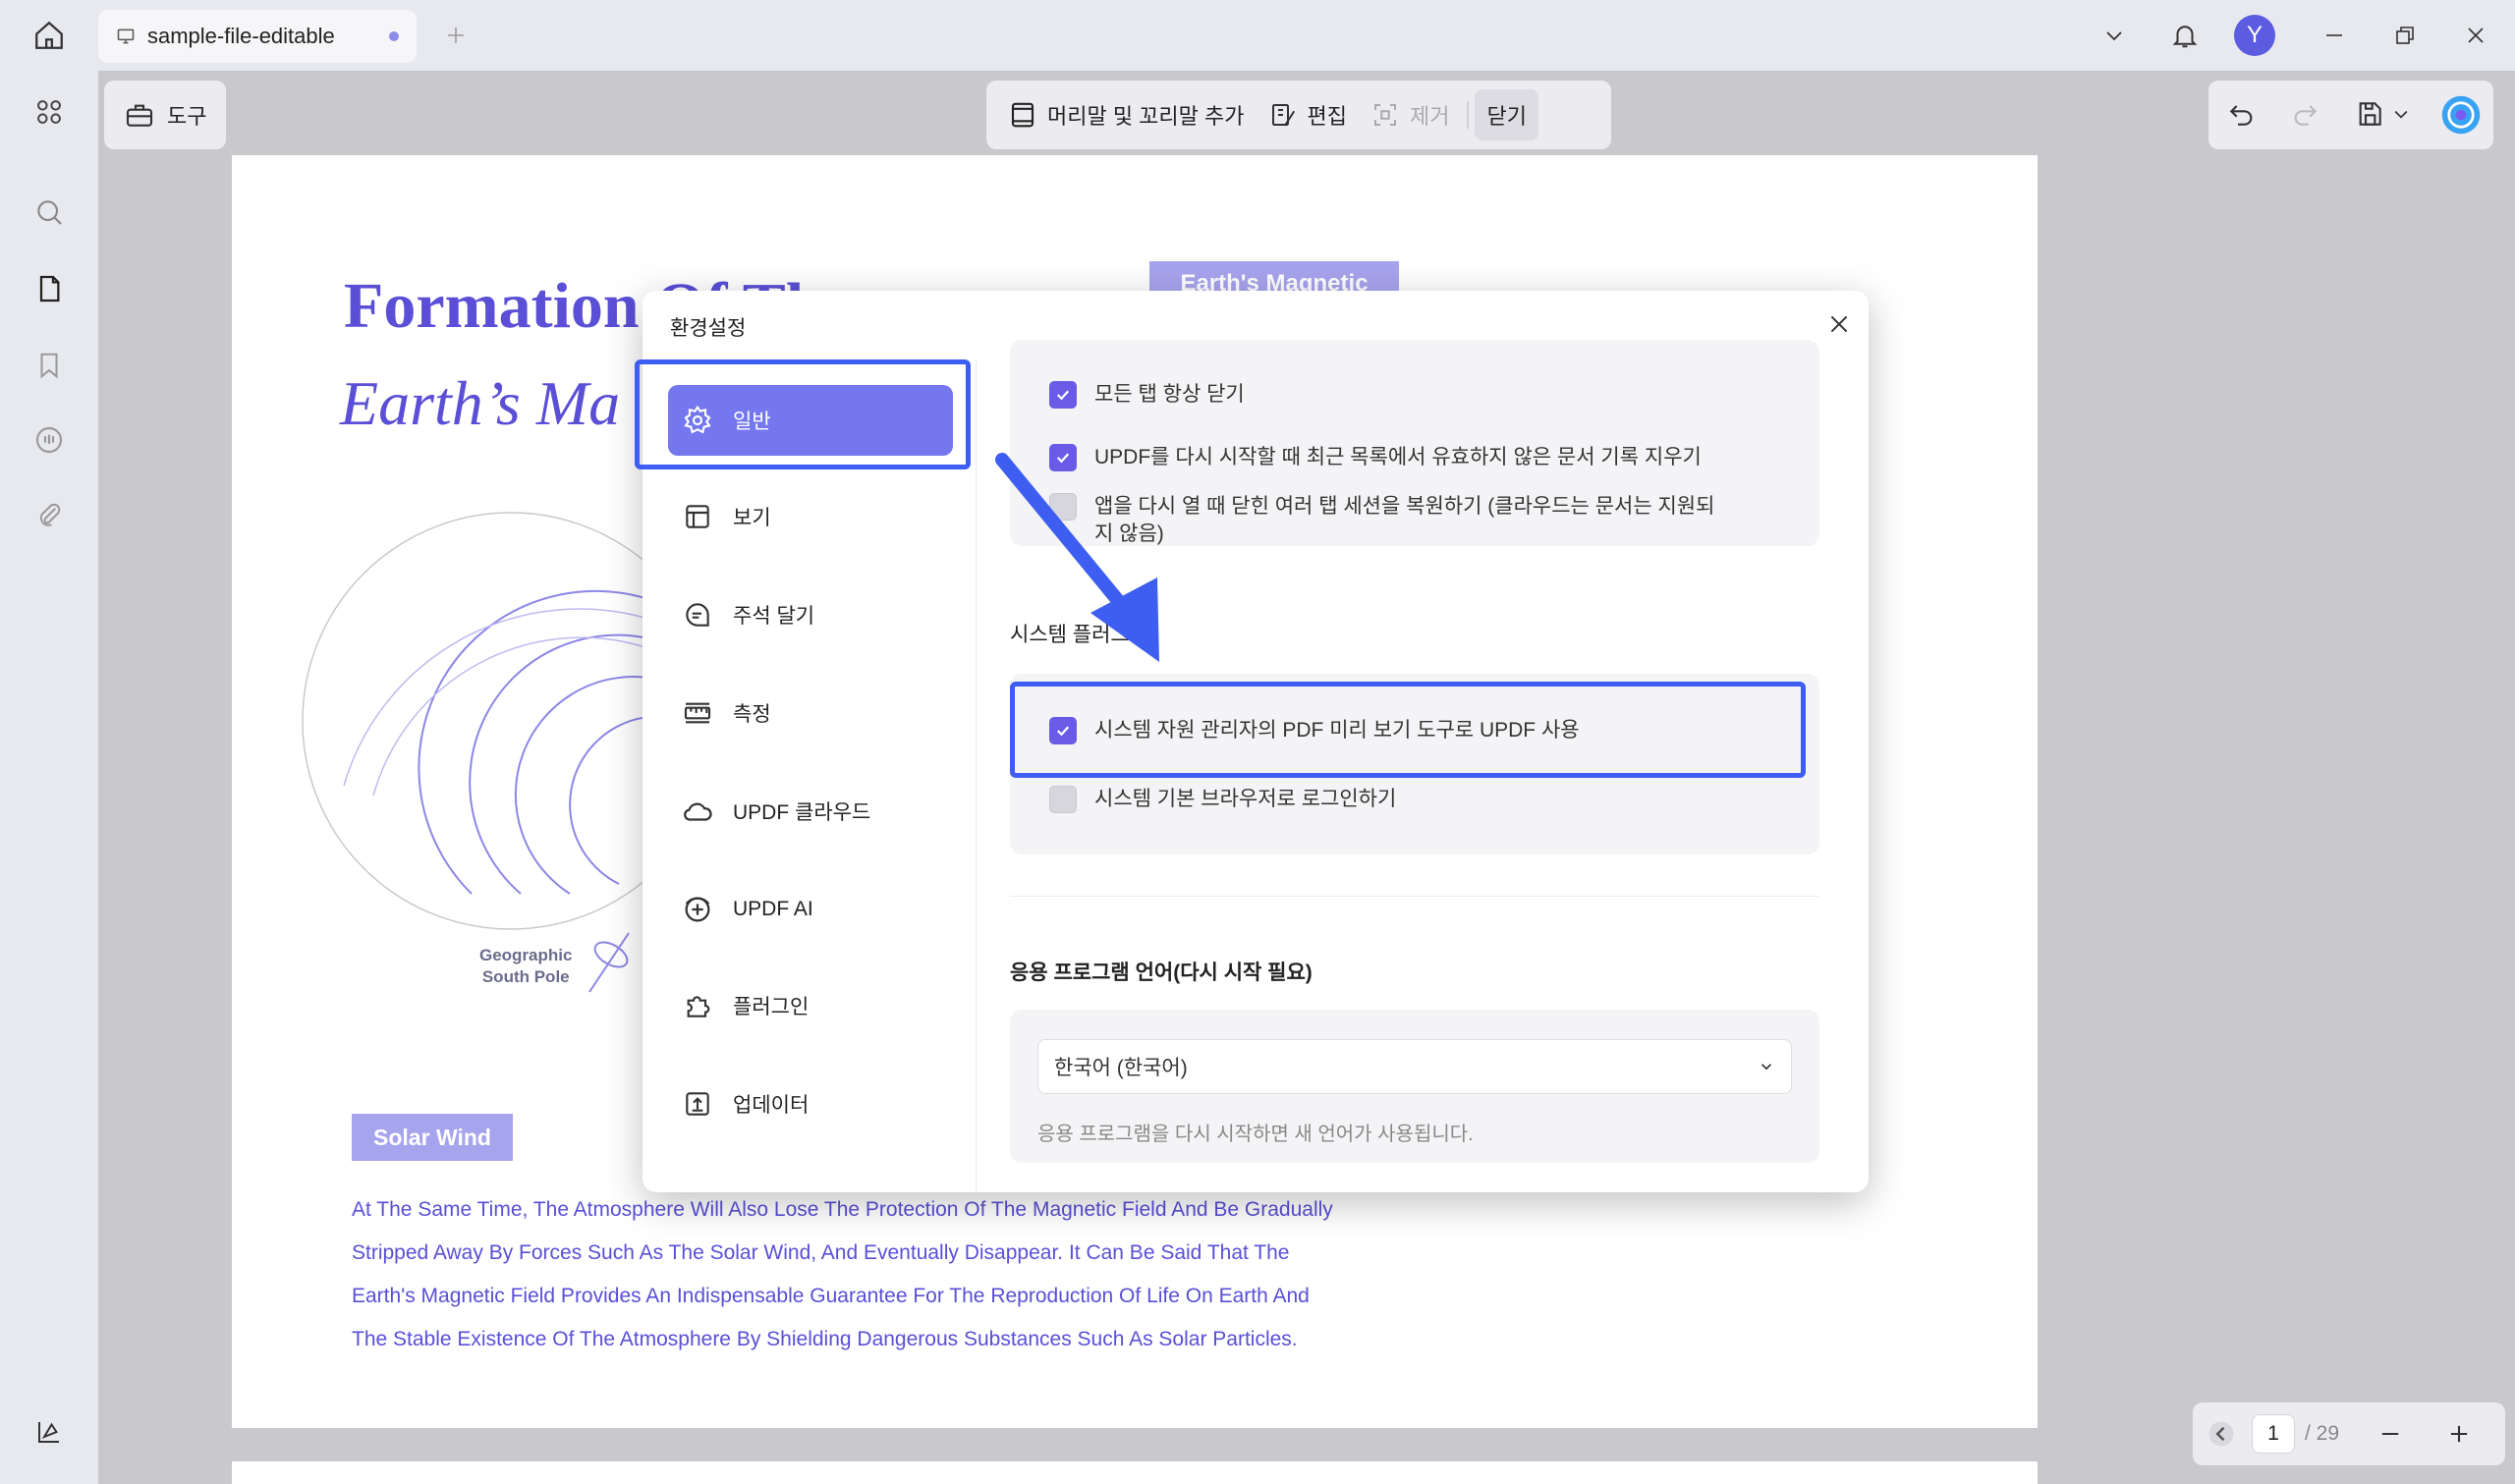  I want to click on language-hint: 응용 프로그램을 다시 시작하면 새 언어가 사용됩니다., so click(1255, 1134).